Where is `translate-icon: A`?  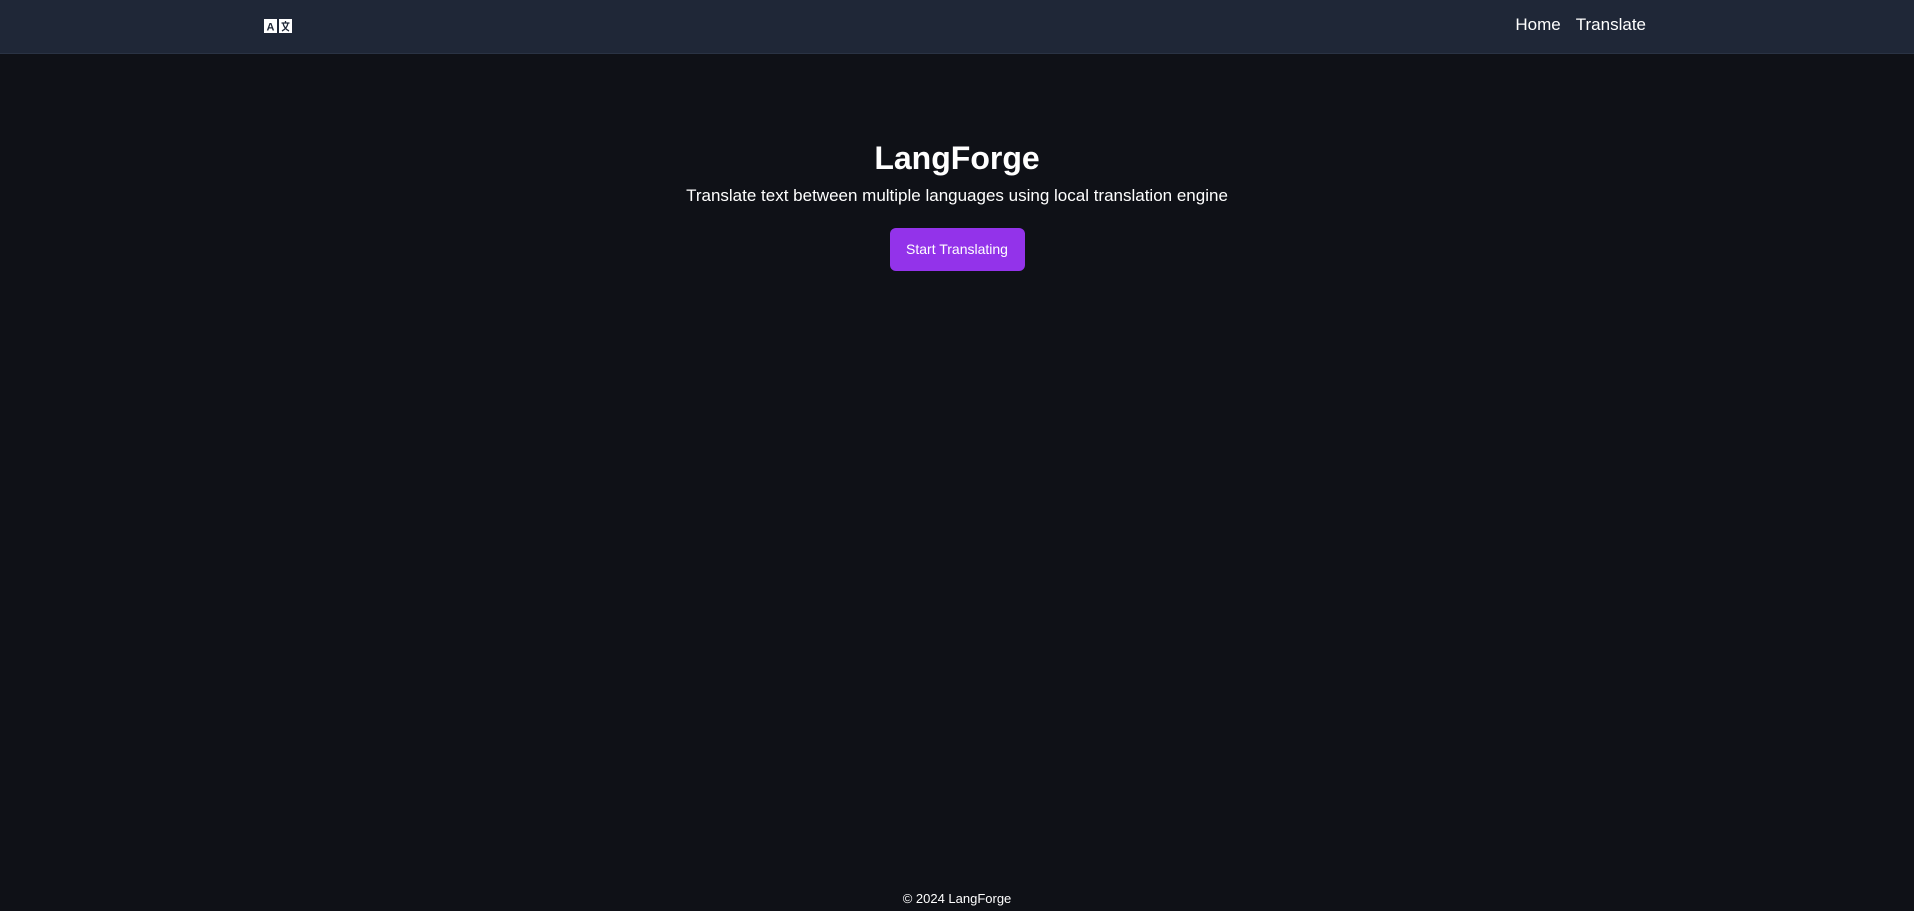 translate-icon: A is located at coordinates (278, 25).